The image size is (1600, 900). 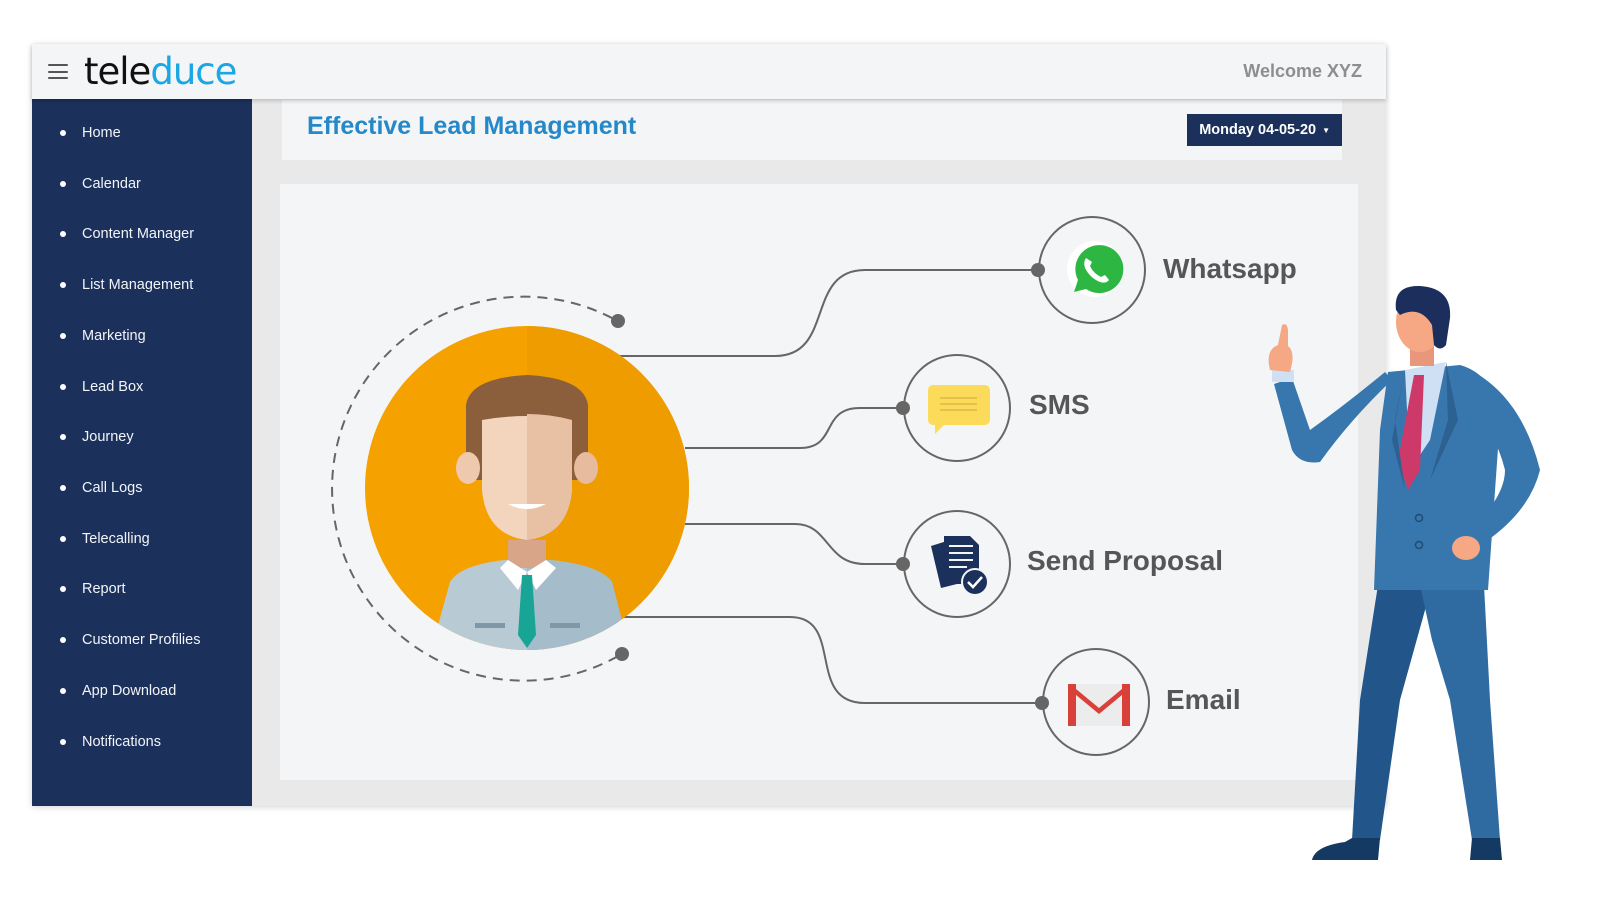 I want to click on sidebar-item-label: Lead Box, so click(x=113, y=387).